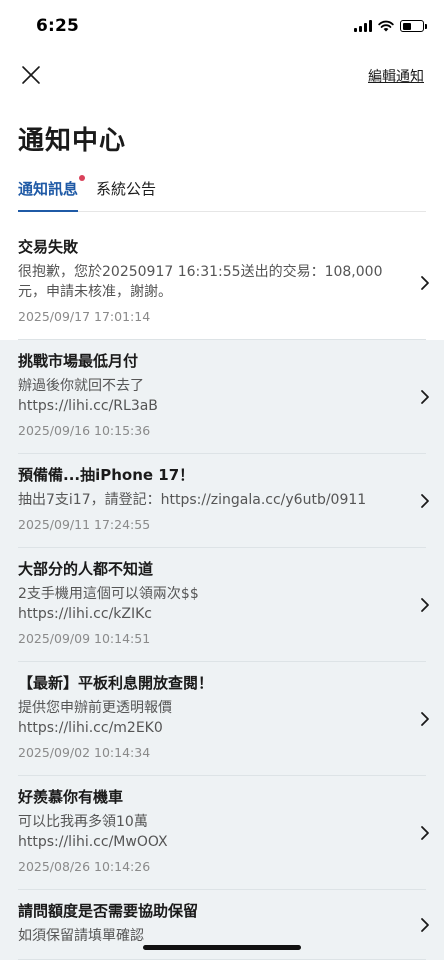  What do you see at coordinates (222, 192) in the screenshot?
I see `tab-bar: 通知訊息 系統公告` at bounding box center [222, 192].